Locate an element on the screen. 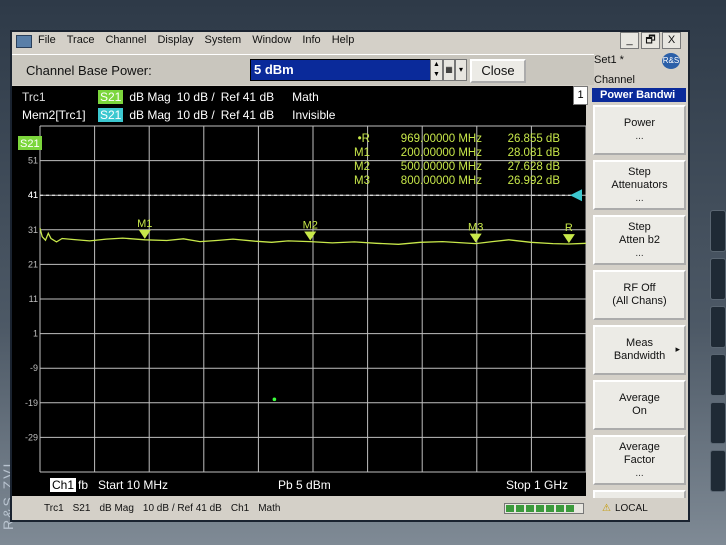 This screenshot has height=545, width=726. y-tick-label: 21 is located at coordinates (33, 264).